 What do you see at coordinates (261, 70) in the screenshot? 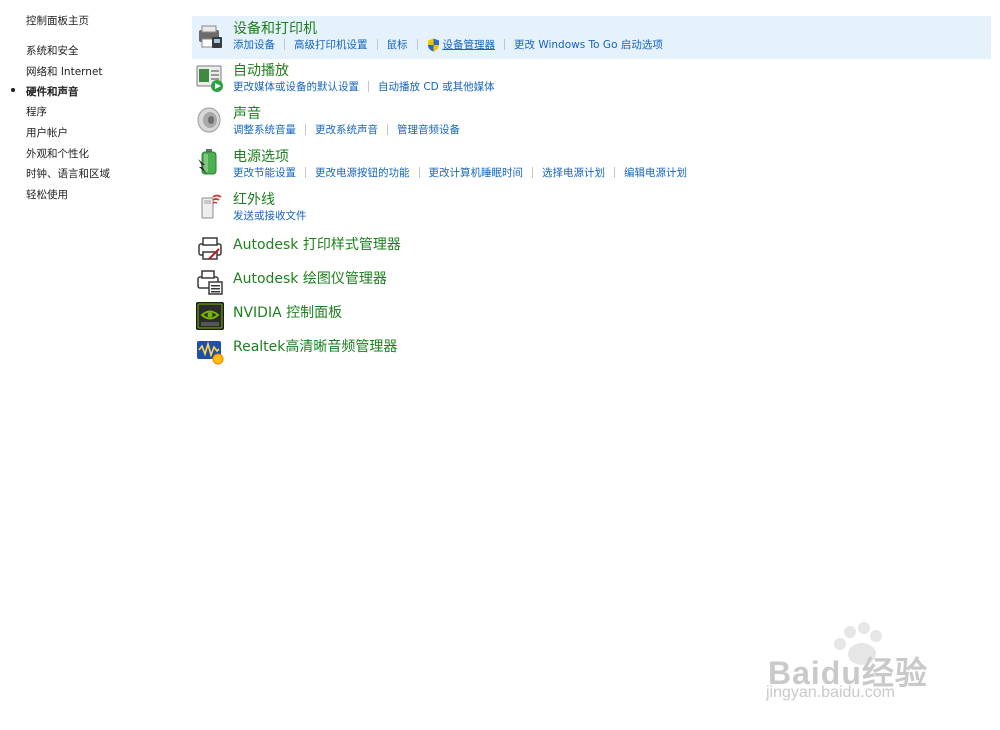
I see `category-title-autoplay: 自动播放` at bounding box center [261, 70].